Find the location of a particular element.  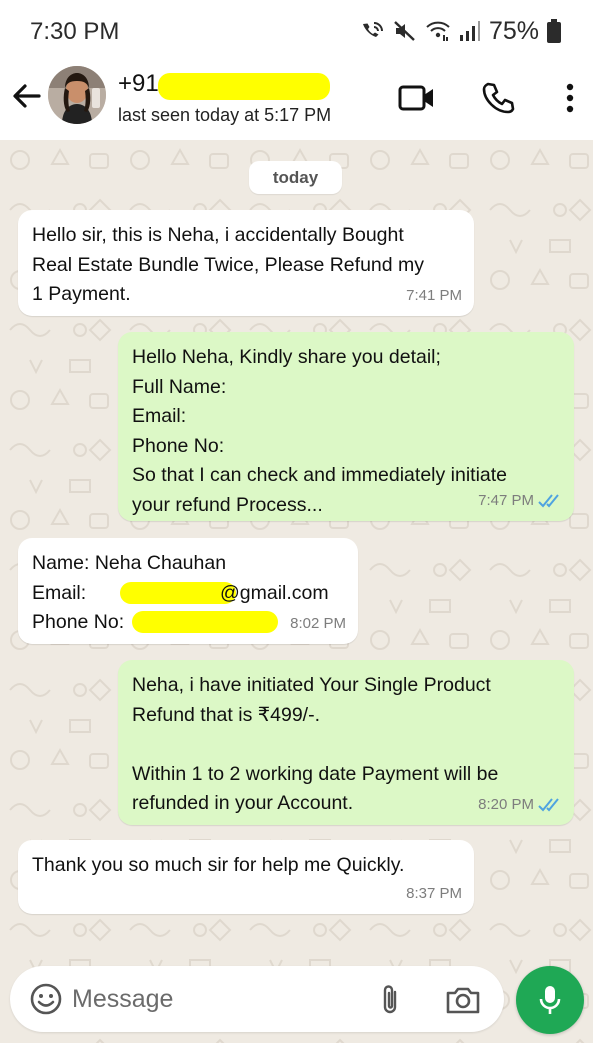

message-composer is located at coordinates (257, 999).